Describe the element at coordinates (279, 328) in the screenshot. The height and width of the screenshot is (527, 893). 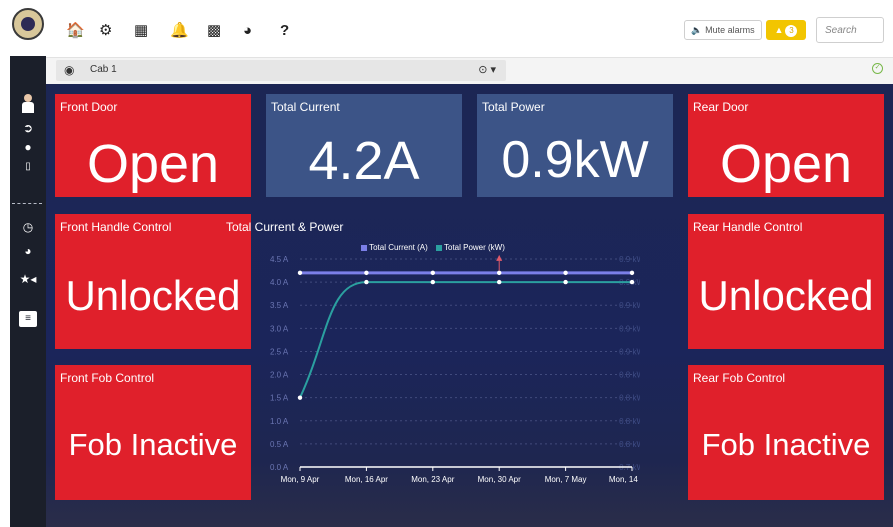
I see `y-tick-label: 3.0 A` at that location.